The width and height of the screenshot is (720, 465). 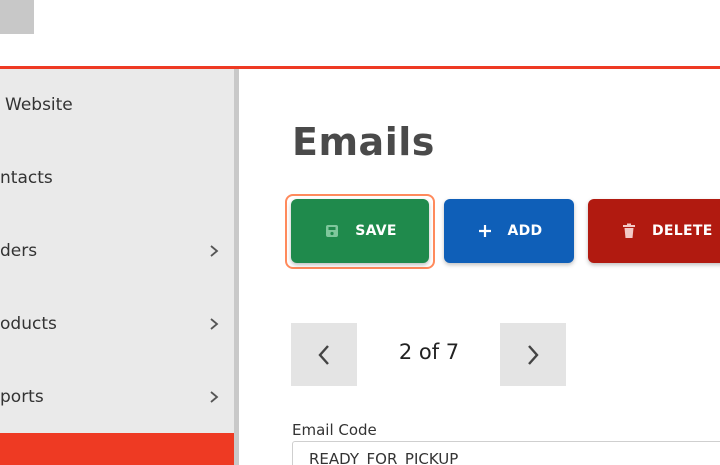 What do you see at coordinates (117, 178) in the screenshot?
I see `sidebar-item-contacts: ntacts` at bounding box center [117, 178].